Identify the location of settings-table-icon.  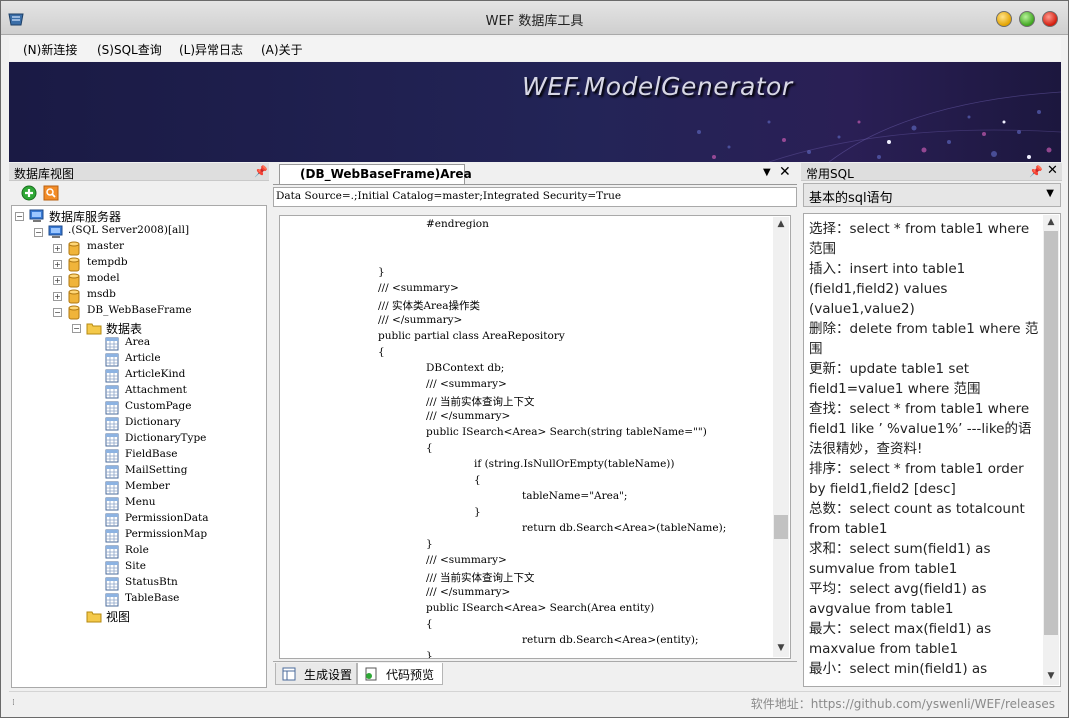
(289, 674).